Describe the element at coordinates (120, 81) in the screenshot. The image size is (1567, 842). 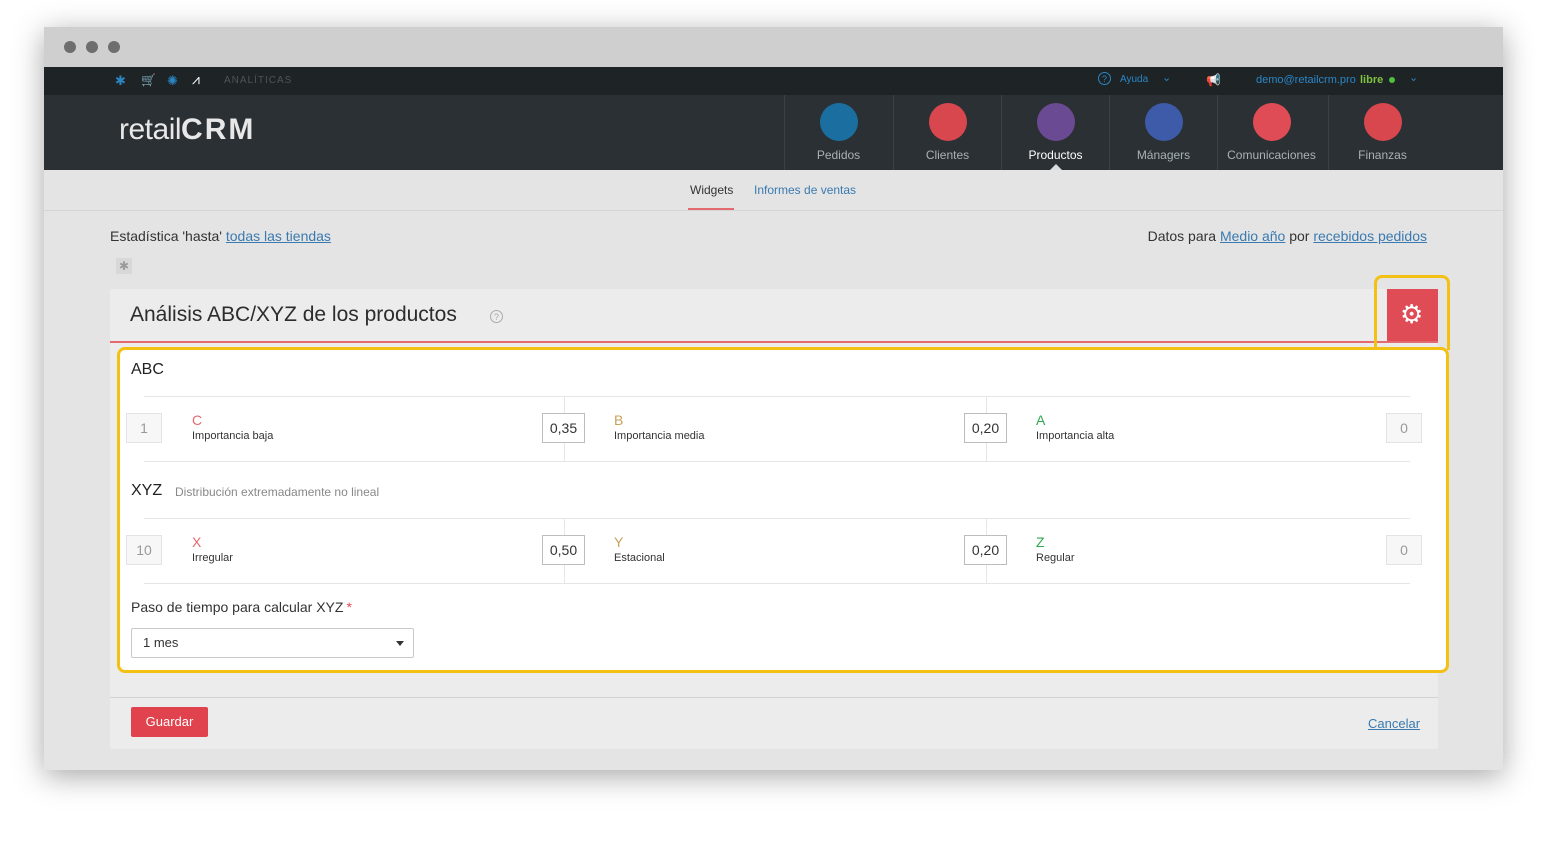
I see `settings-icon: ✱` at that location.